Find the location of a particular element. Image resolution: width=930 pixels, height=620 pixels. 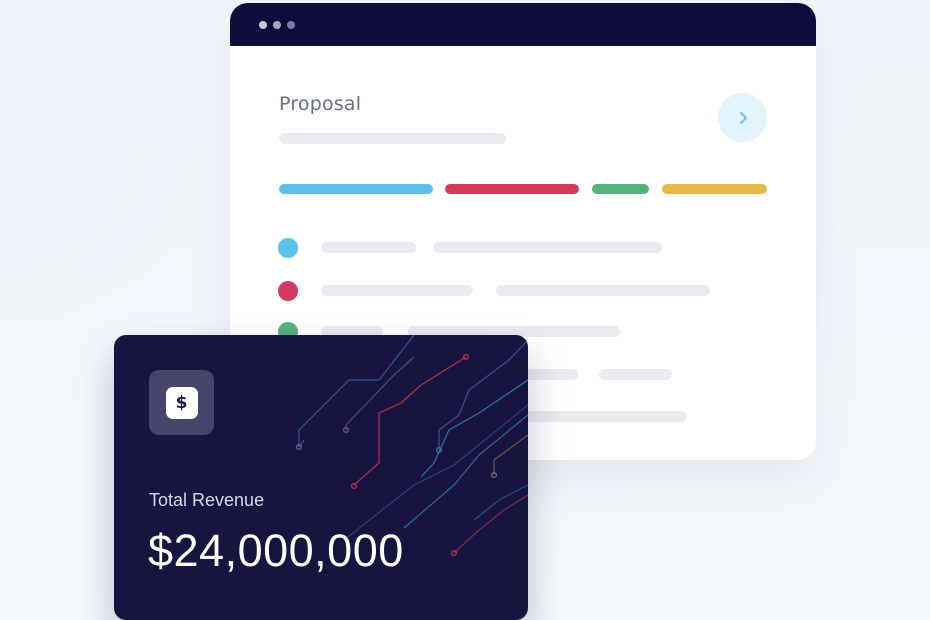

chevron-right-icon is located at coordinates (743, 117).